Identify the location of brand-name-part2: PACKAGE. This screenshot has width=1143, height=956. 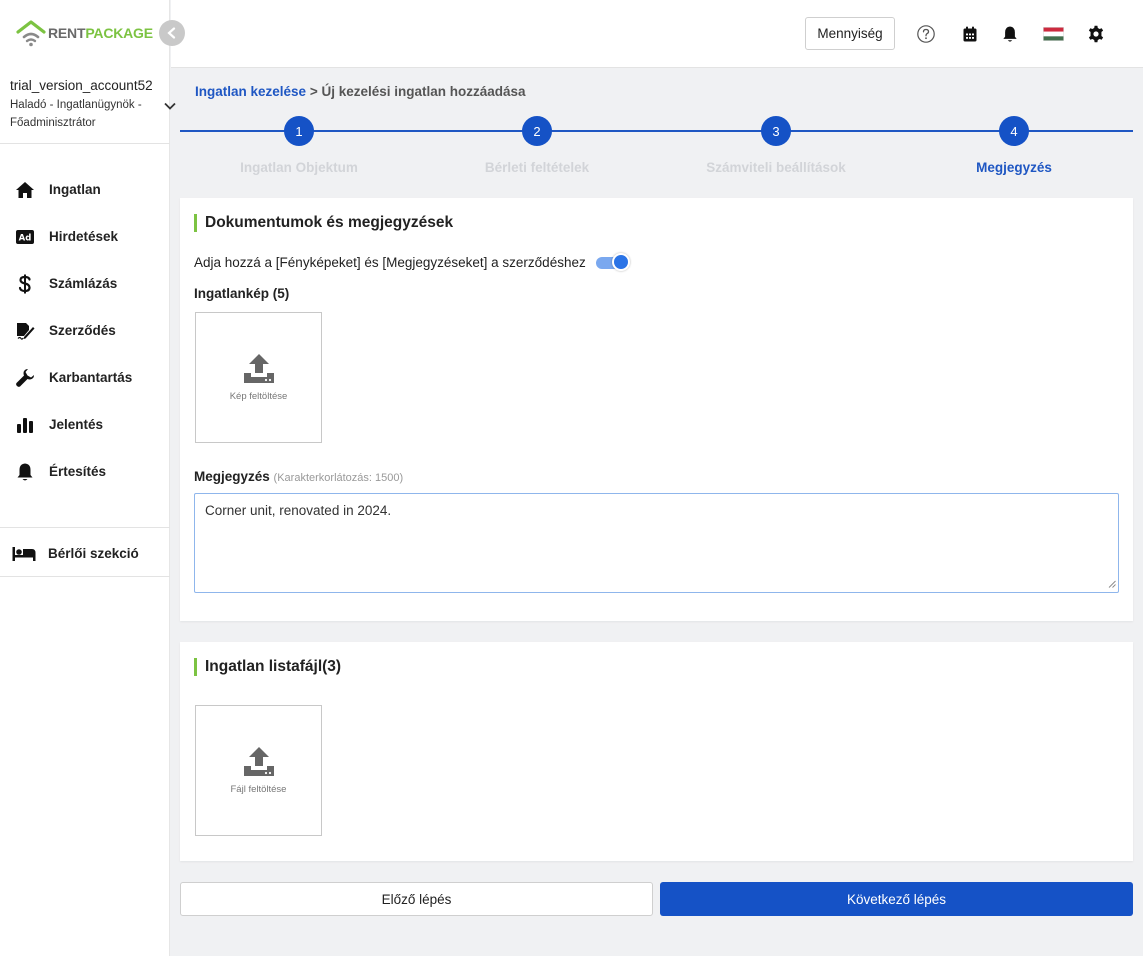
(119, 33).